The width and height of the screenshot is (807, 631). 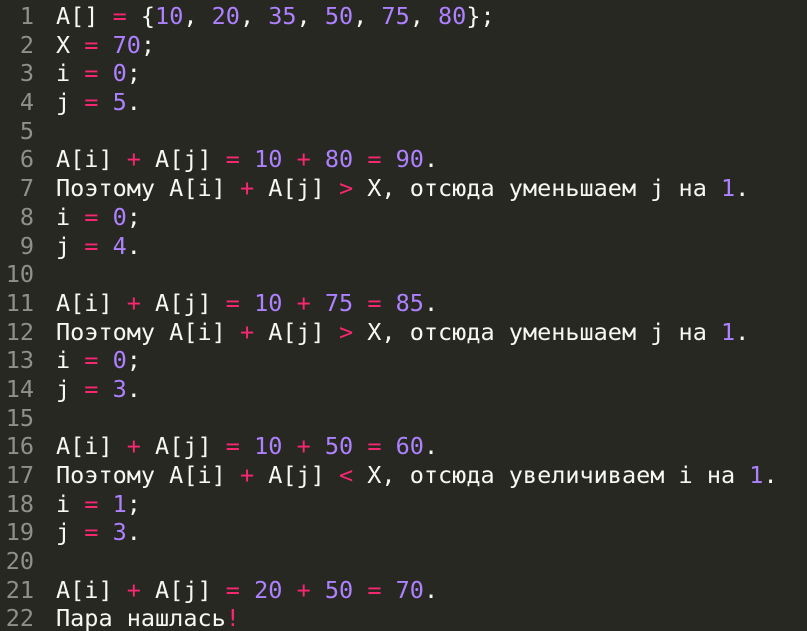 What do you see at coordinates (403, 73) in the screenshot?
I see `code-line: 3i = 0;` at bounding box center [403, 73].